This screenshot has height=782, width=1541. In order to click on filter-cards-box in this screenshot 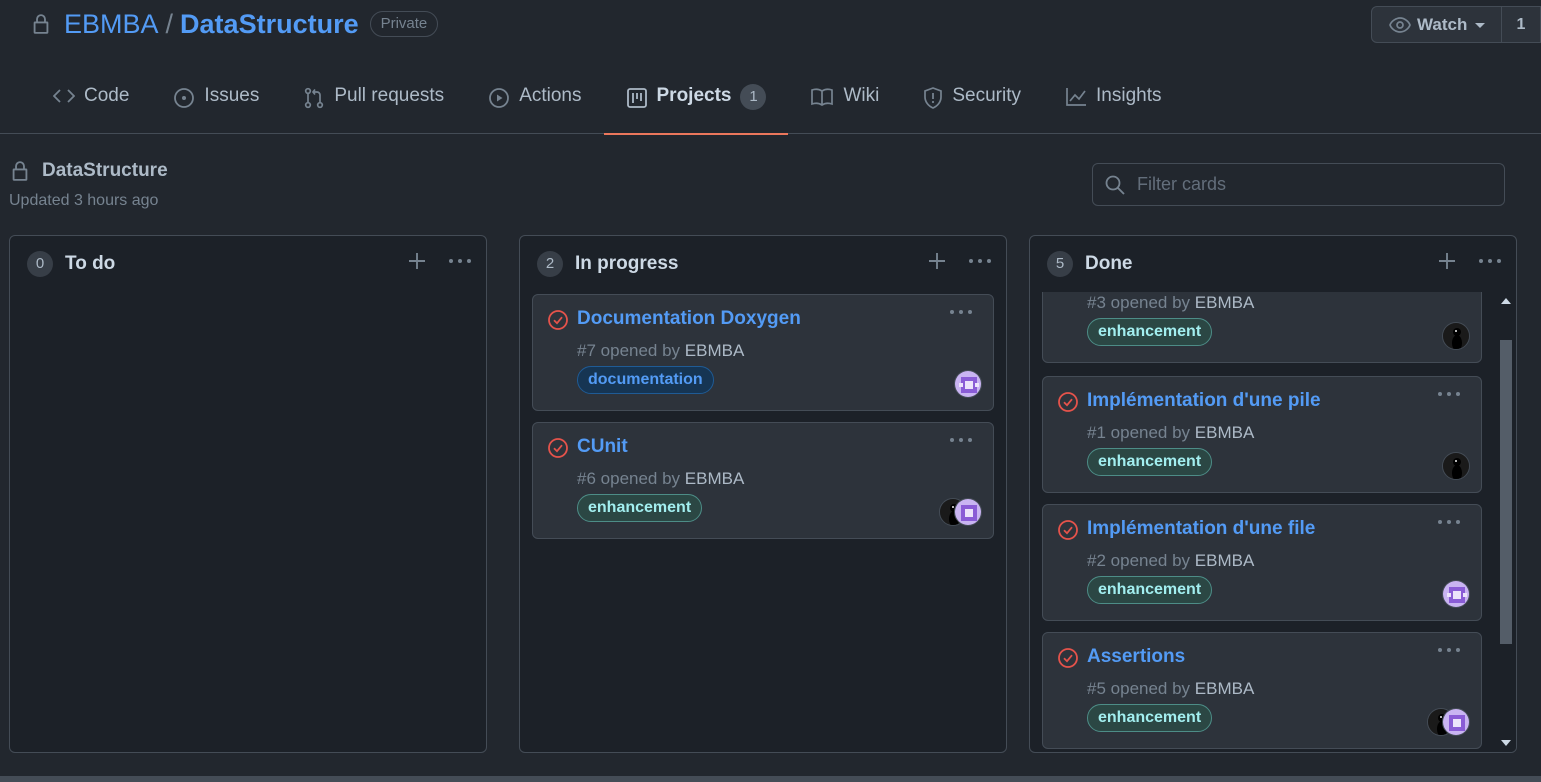, I will do `click(1298, 184)`.